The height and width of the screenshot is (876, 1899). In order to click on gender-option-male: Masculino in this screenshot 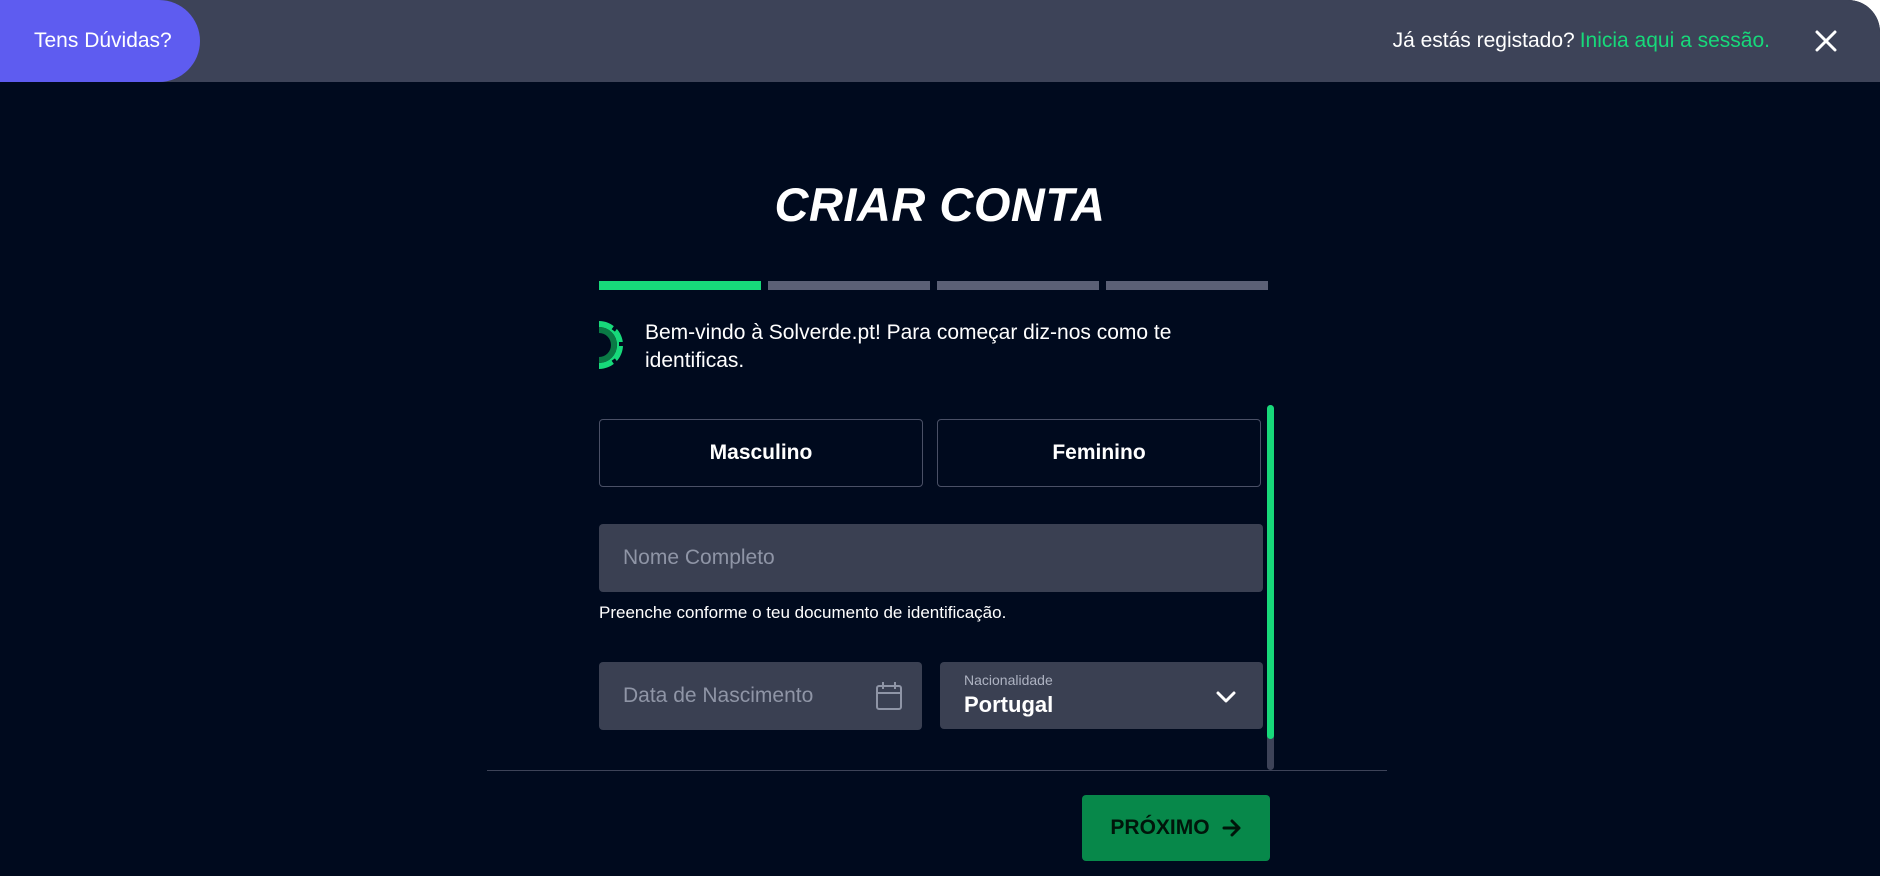, I will do `click(761, 453)`.